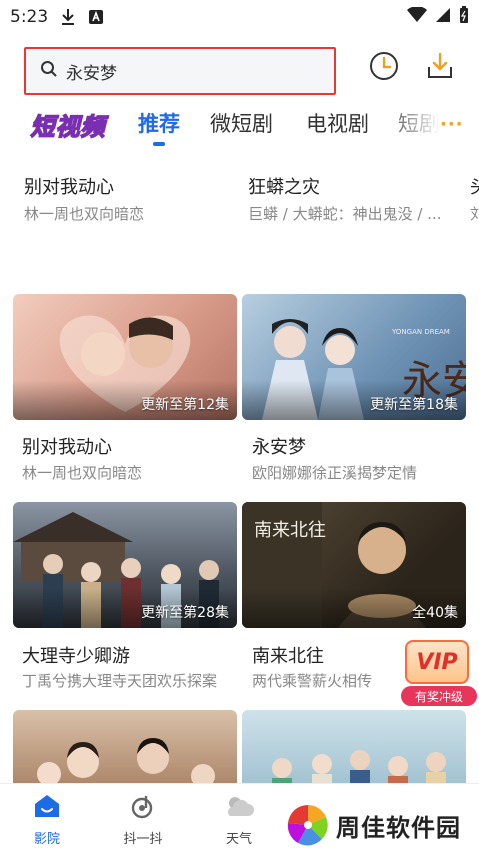  Describe the element at coordinates (410, 125) in the screenshot. I see `tabs-fade` at that location.